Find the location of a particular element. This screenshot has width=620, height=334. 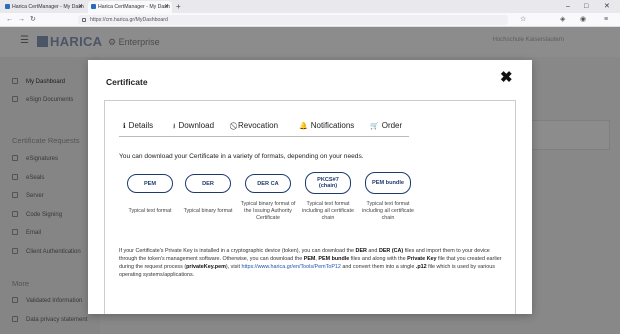

tab-order: 🛒 Order is located at coordinates (386, 125).